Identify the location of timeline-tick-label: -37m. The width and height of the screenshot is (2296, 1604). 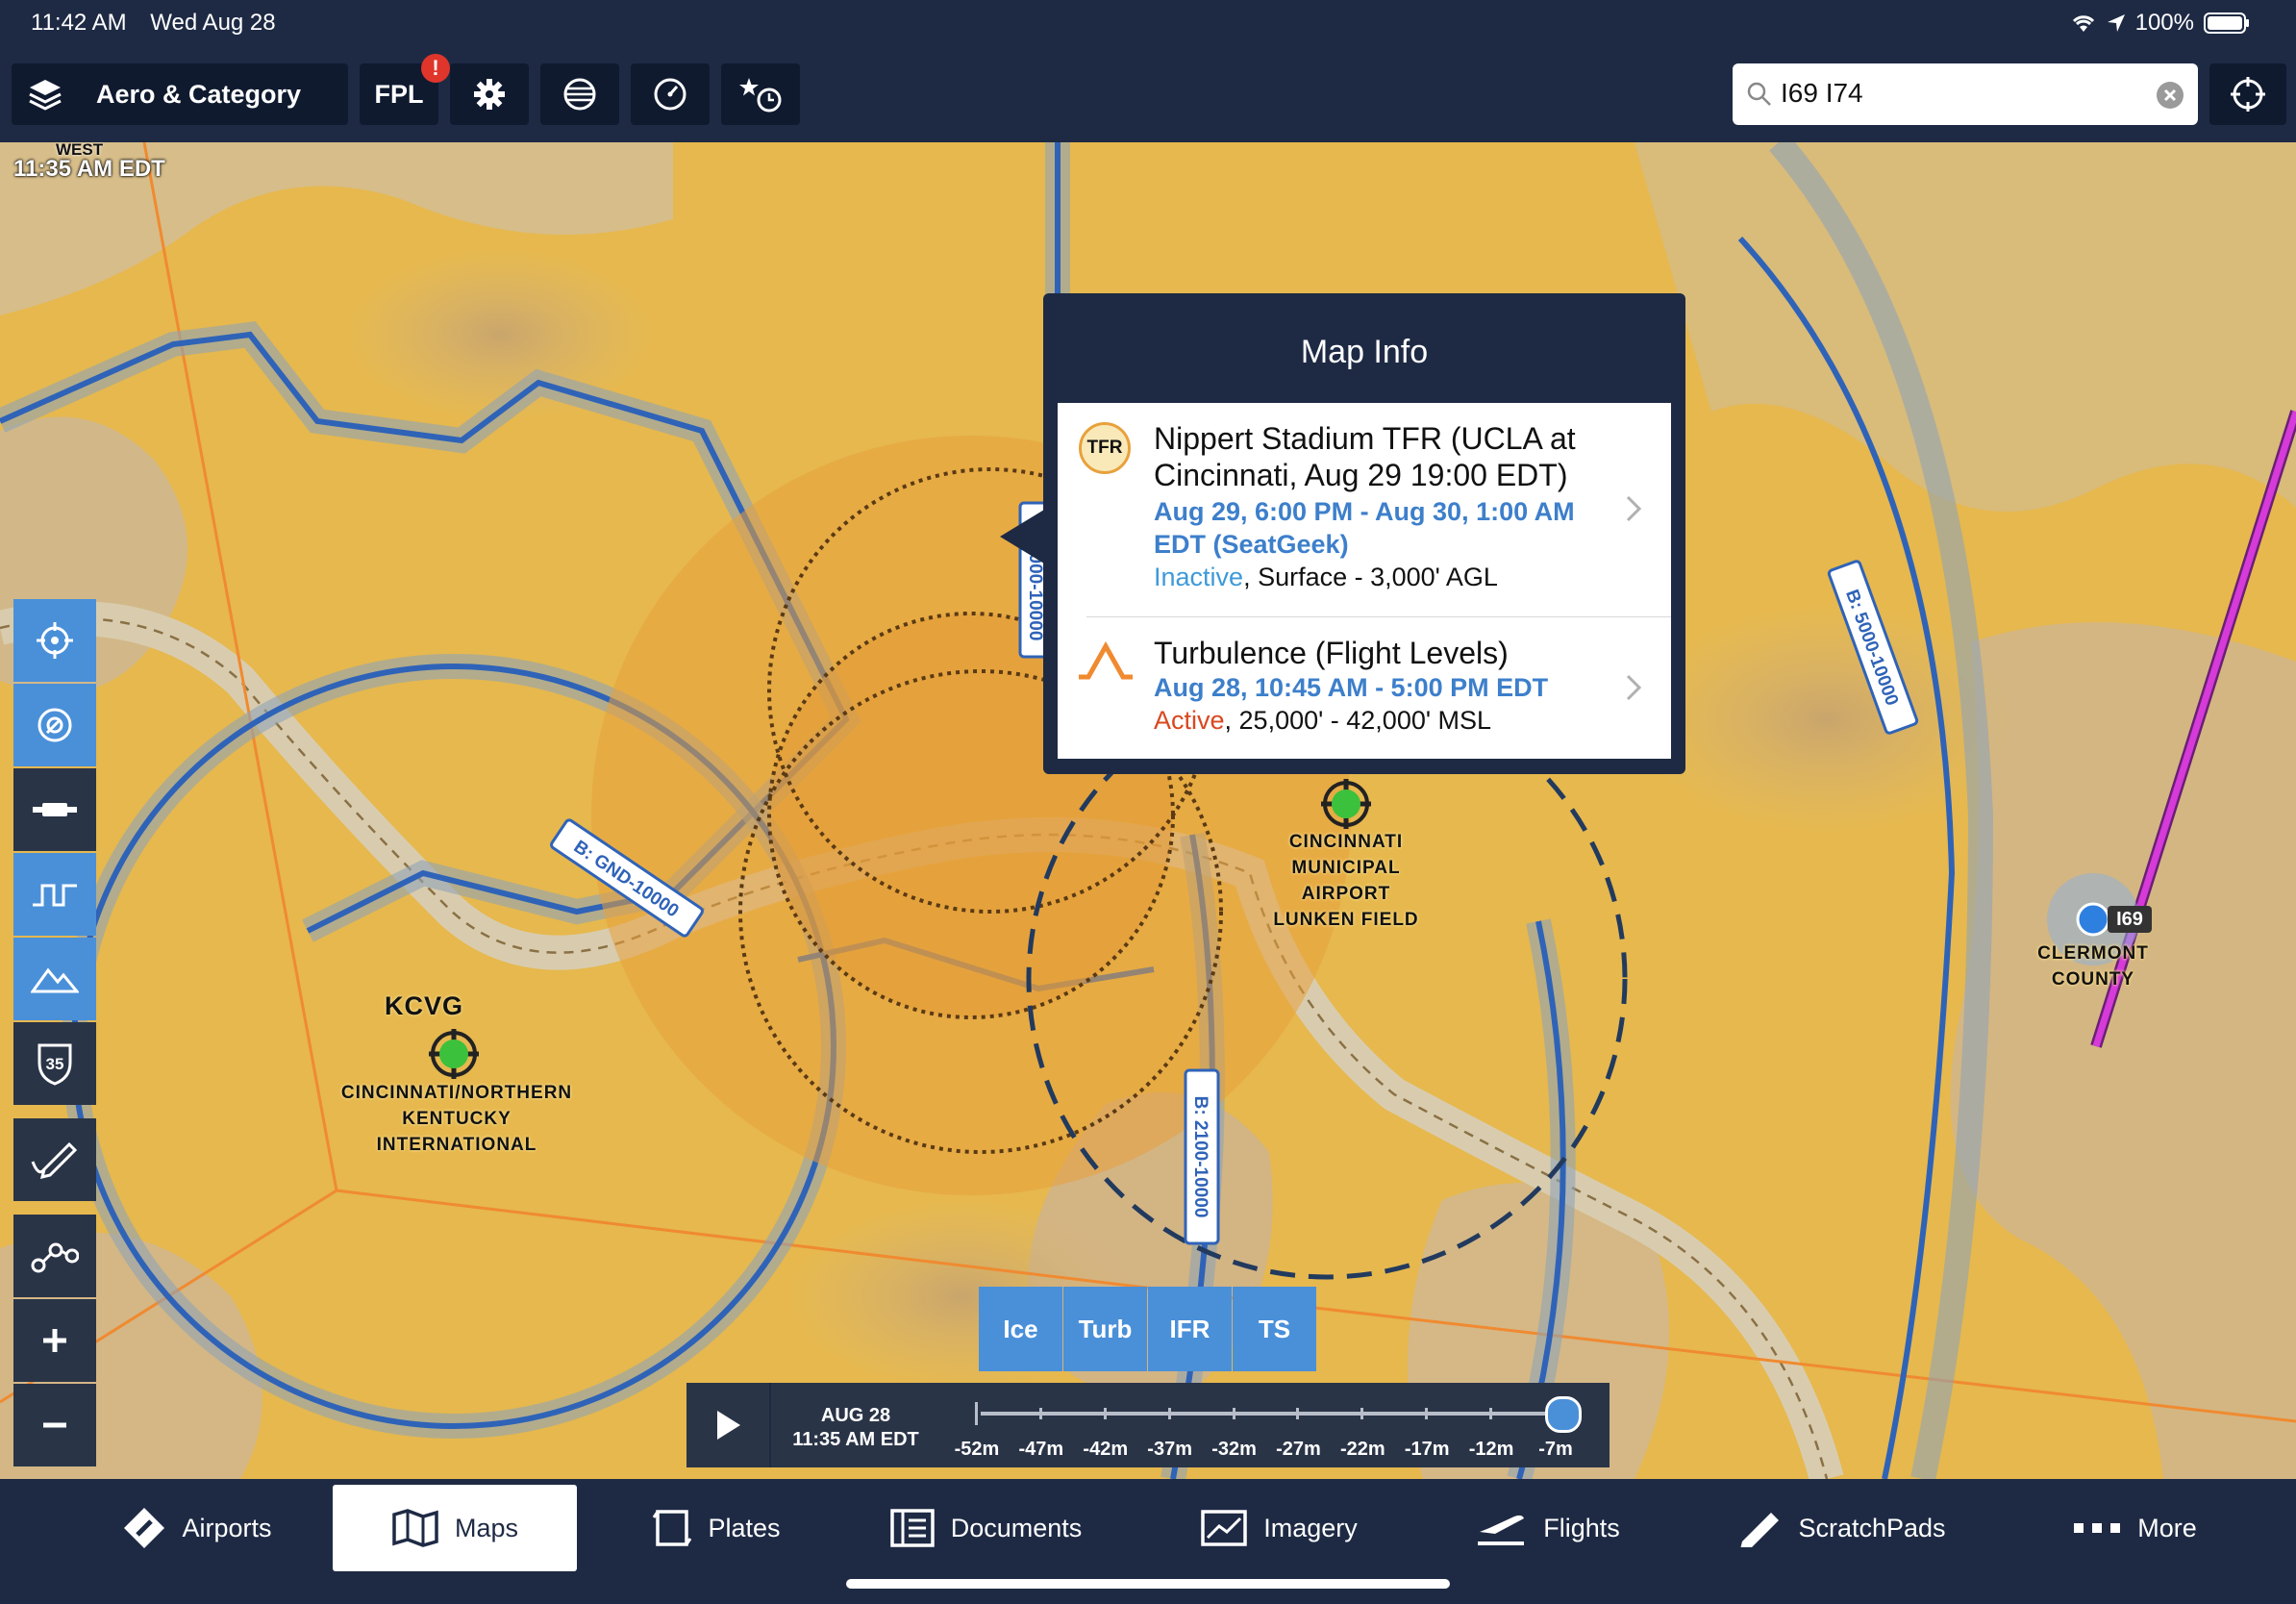
(1170, 1449).